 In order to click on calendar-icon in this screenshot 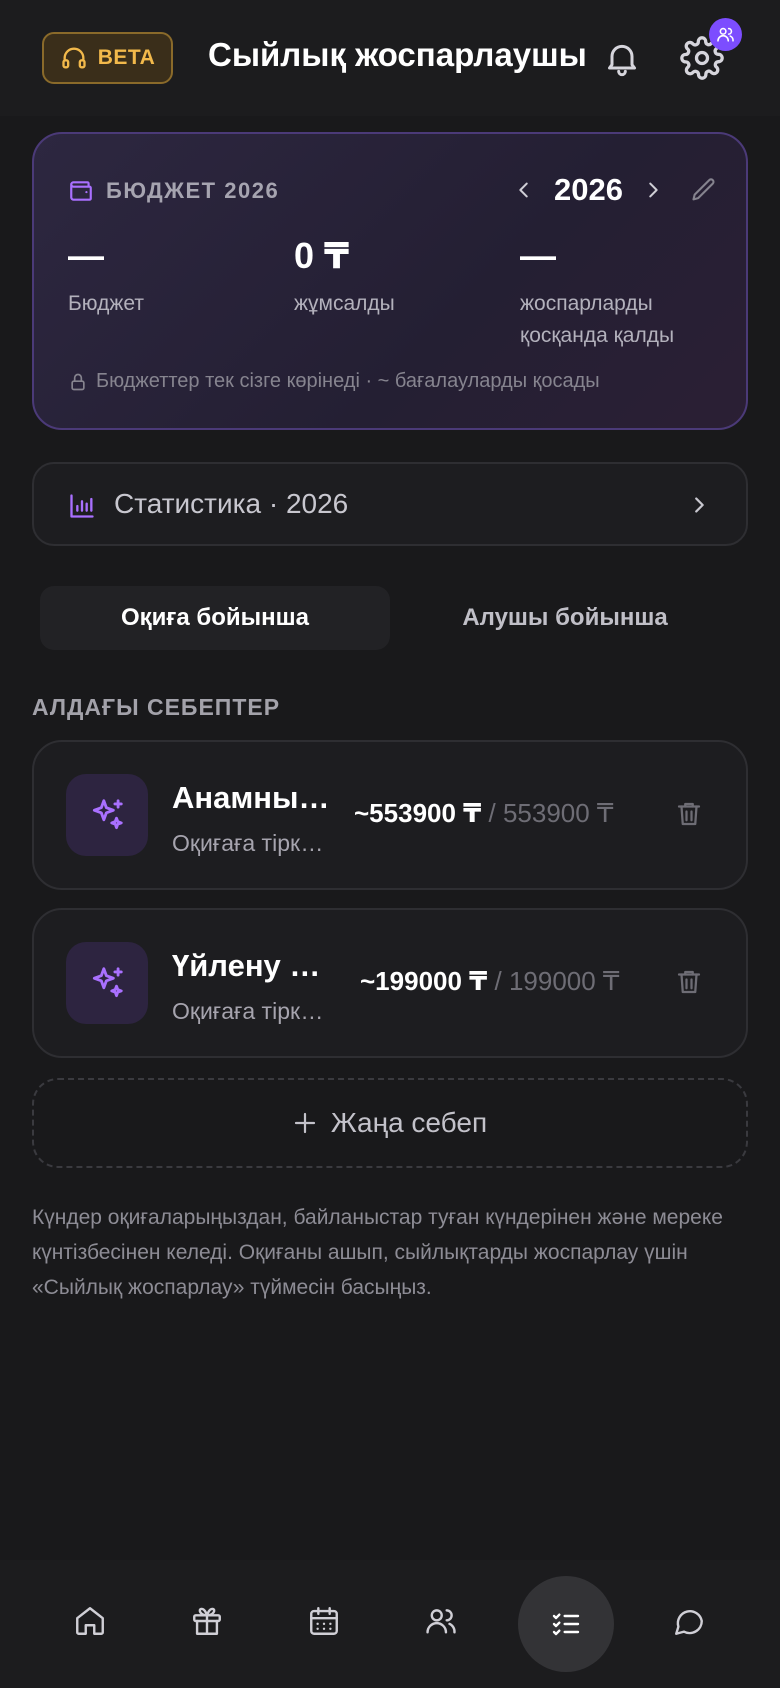, I will do `click(324, 1621)`.